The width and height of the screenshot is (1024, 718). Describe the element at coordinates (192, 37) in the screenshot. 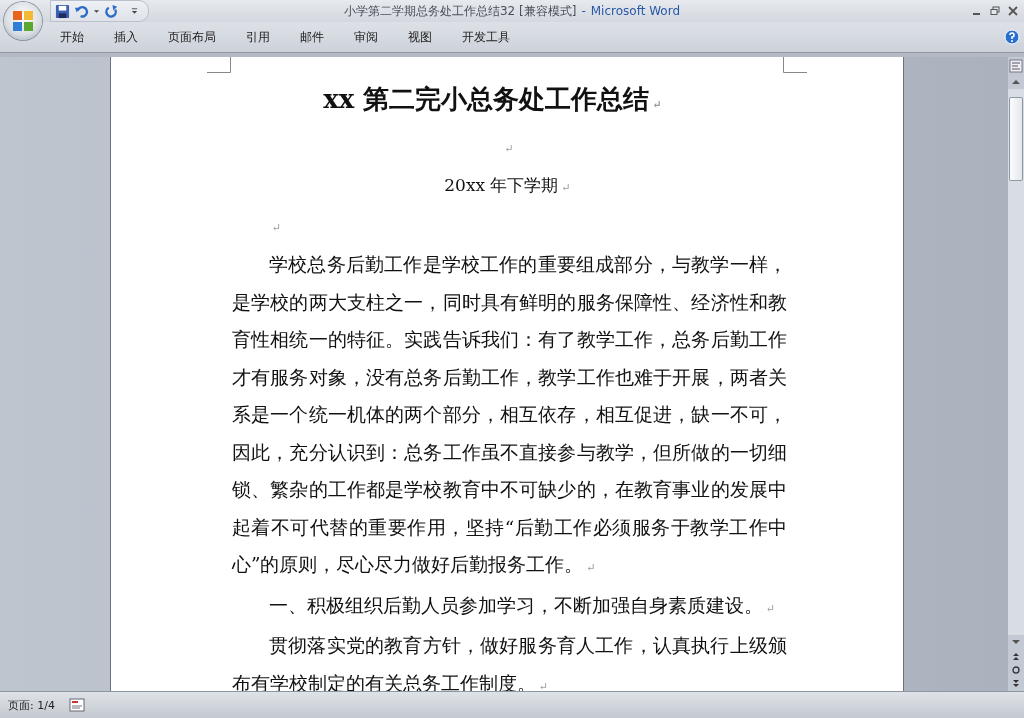

I see `ribbon-tab: 页面布局` at that location.